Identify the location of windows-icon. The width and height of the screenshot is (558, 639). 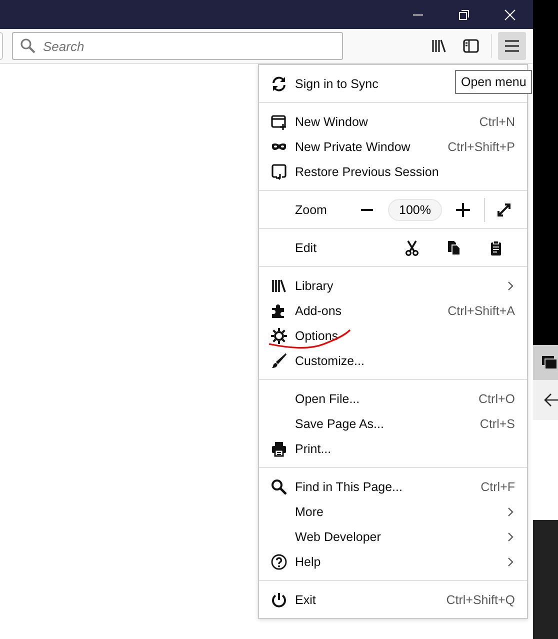
(550, 363).